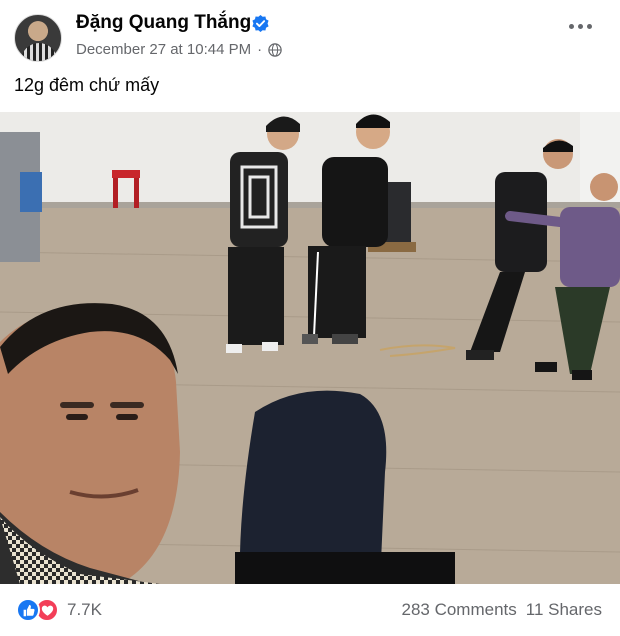 The width and height of the screenshot is (620, 636). Describe the element at coordinates (87, 85) in the screenshot. I see `post-text: 12g đêm chứ mấy` at that location.